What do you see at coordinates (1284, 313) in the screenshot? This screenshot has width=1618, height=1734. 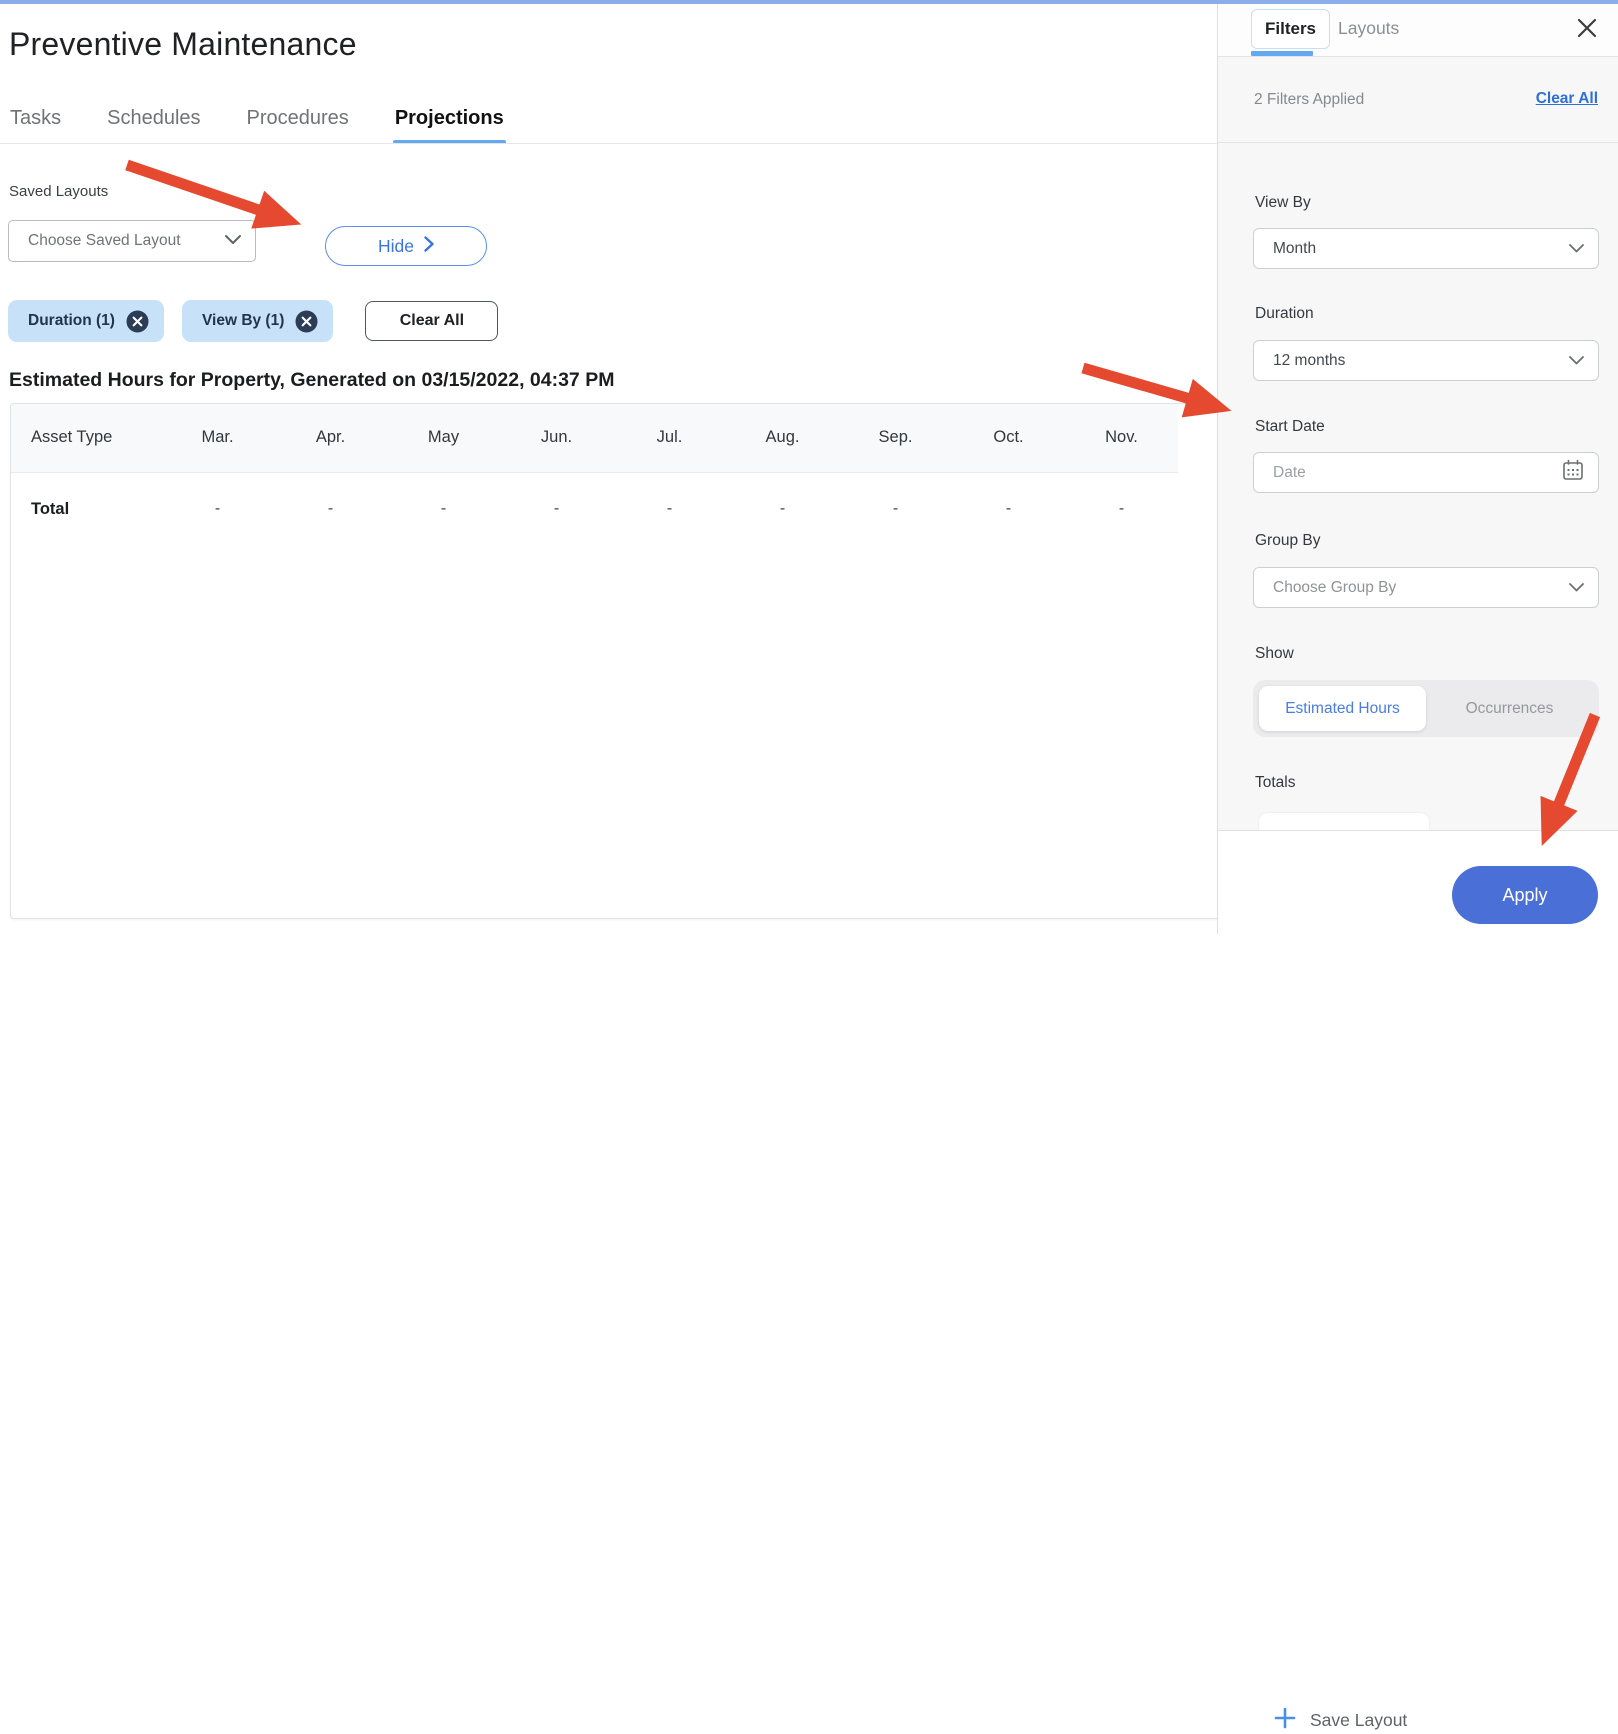 I see `duration-label: Duration` at bounding box center [1284, 313].